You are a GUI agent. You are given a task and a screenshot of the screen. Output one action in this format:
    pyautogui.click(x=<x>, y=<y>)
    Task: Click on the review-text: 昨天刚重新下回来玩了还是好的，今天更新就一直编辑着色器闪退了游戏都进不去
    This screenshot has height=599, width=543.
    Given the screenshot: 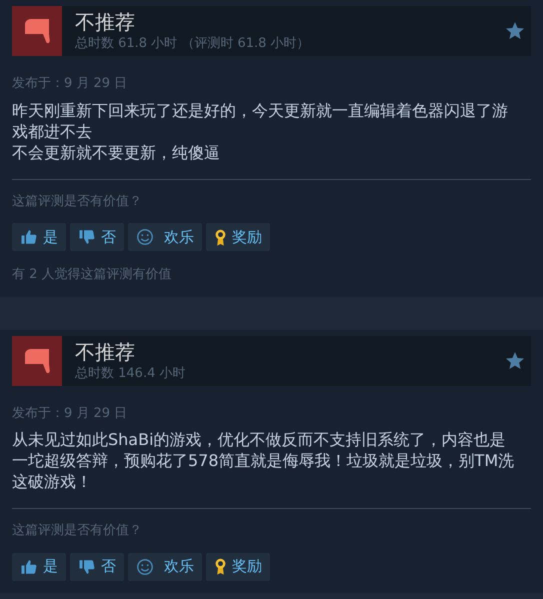 What is the action you would take?
    pyautogui.click(x=260, y=121)
    